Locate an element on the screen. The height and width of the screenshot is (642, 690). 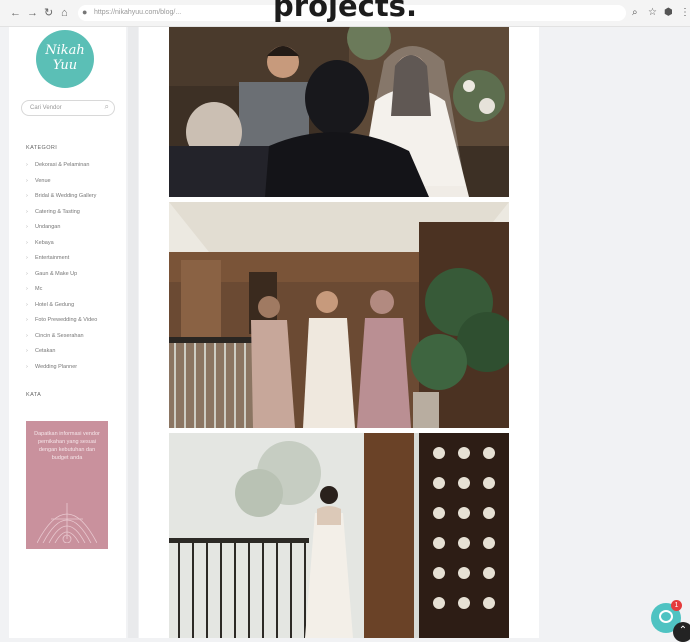
category-item: › Dekorasi & Pelaminan is located at coordinates (57, 165).